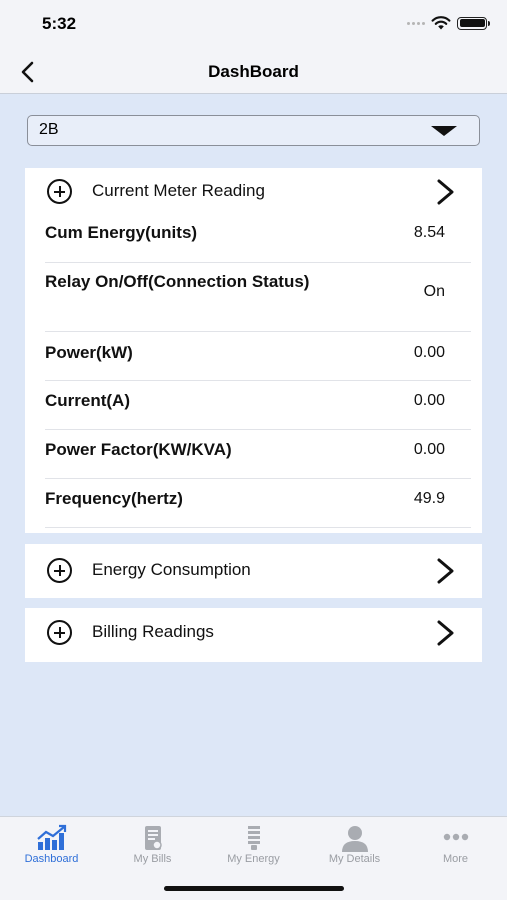  What do you see at coordinates (121, 232) in the screenshot?
I see `reading-label: Cum Energy(units)` at bounding box center [121, 232].